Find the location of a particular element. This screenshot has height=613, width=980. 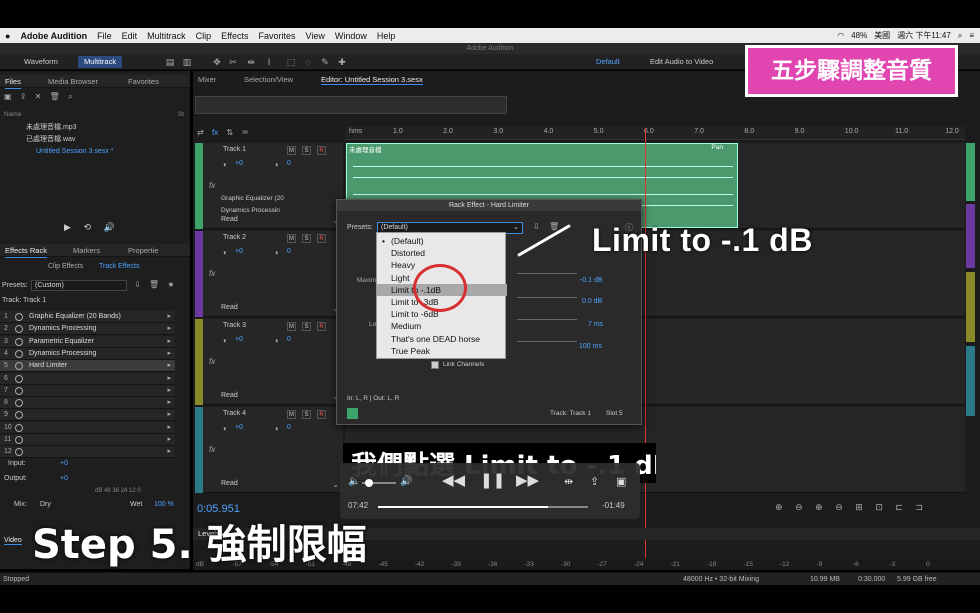

input-boost-slider is located at coordinates (547, 297).